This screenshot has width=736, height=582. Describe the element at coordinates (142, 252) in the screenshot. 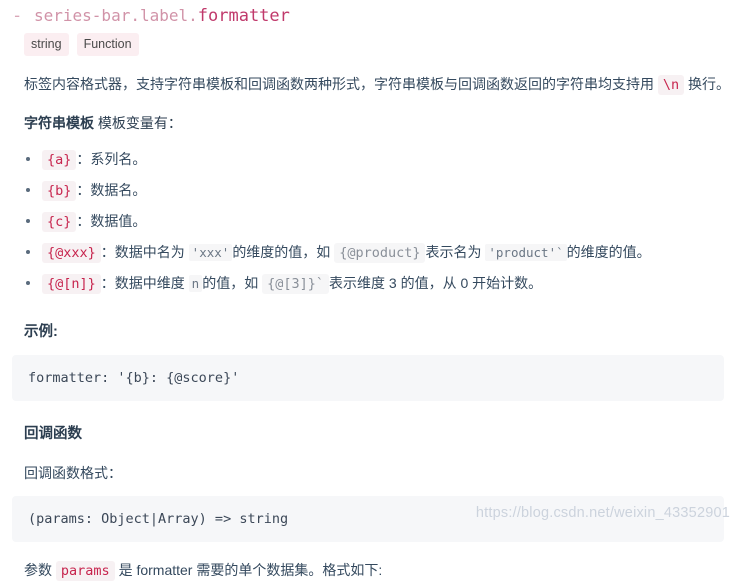

I see `variable-desc-atxxx-1: ：数据中名为` at that location.